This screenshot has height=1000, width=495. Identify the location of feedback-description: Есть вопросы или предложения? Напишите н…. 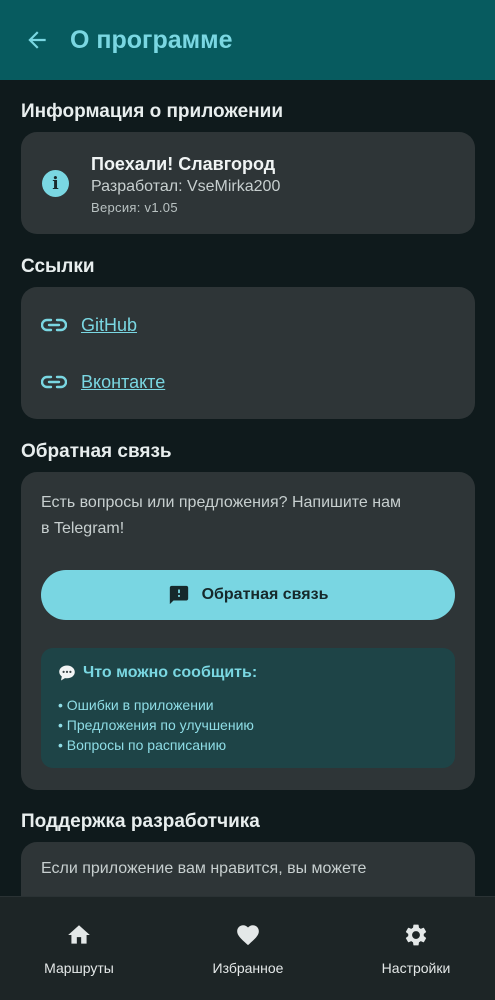
(251, 516).